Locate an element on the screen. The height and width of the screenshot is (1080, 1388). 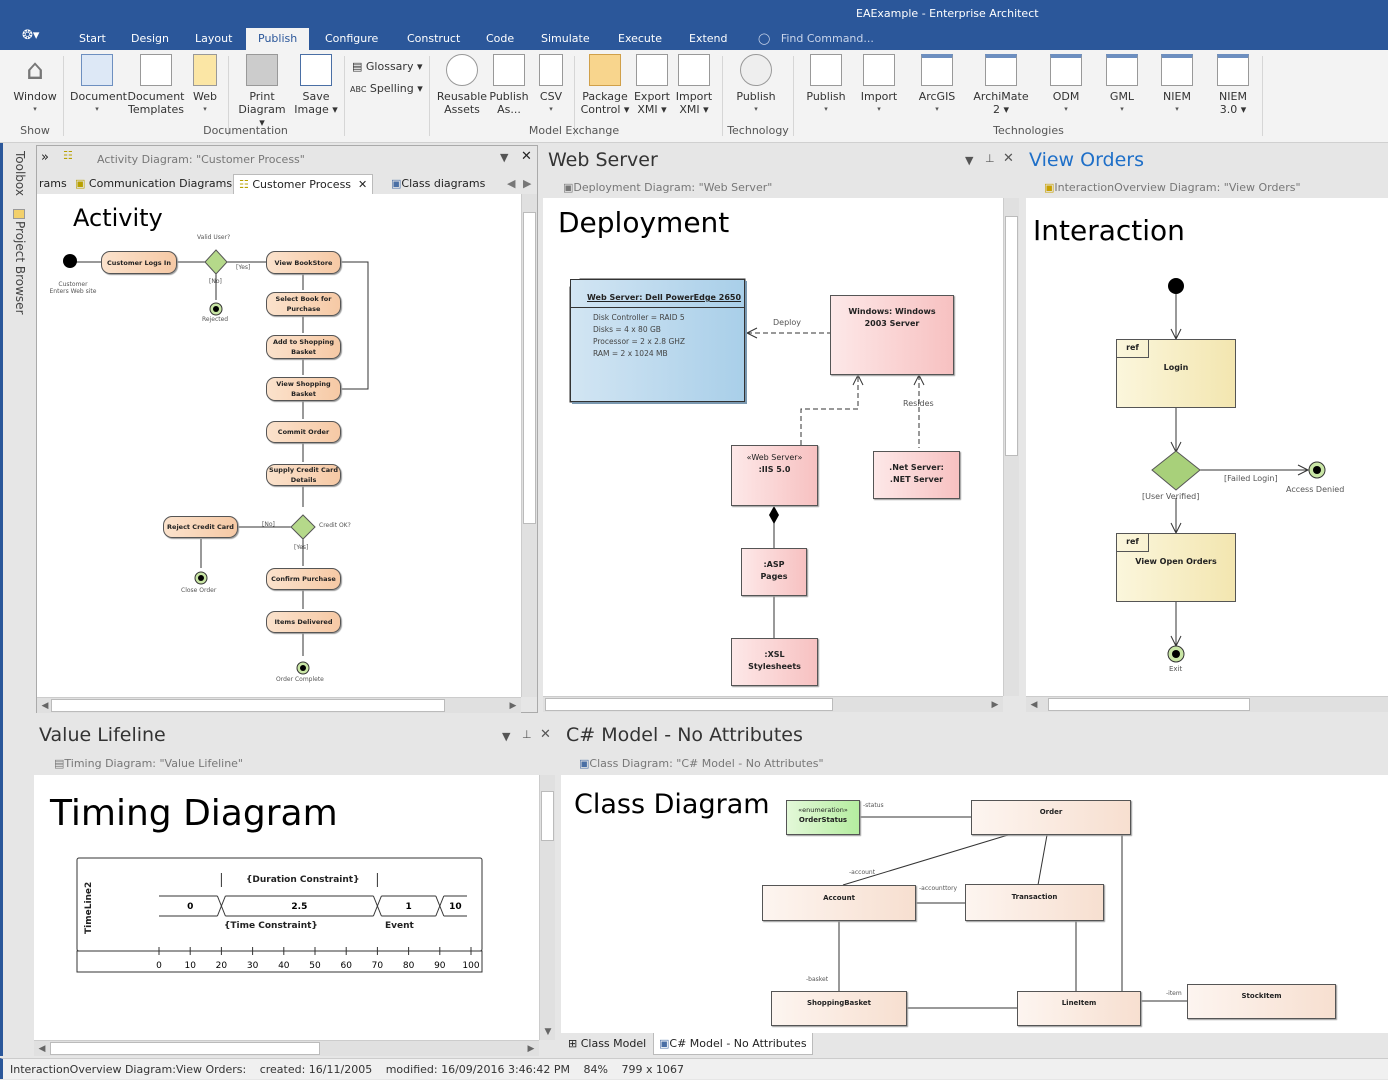
archimate-button: ArchiMate 2 ▾ is located at coordinates (1001, 85).